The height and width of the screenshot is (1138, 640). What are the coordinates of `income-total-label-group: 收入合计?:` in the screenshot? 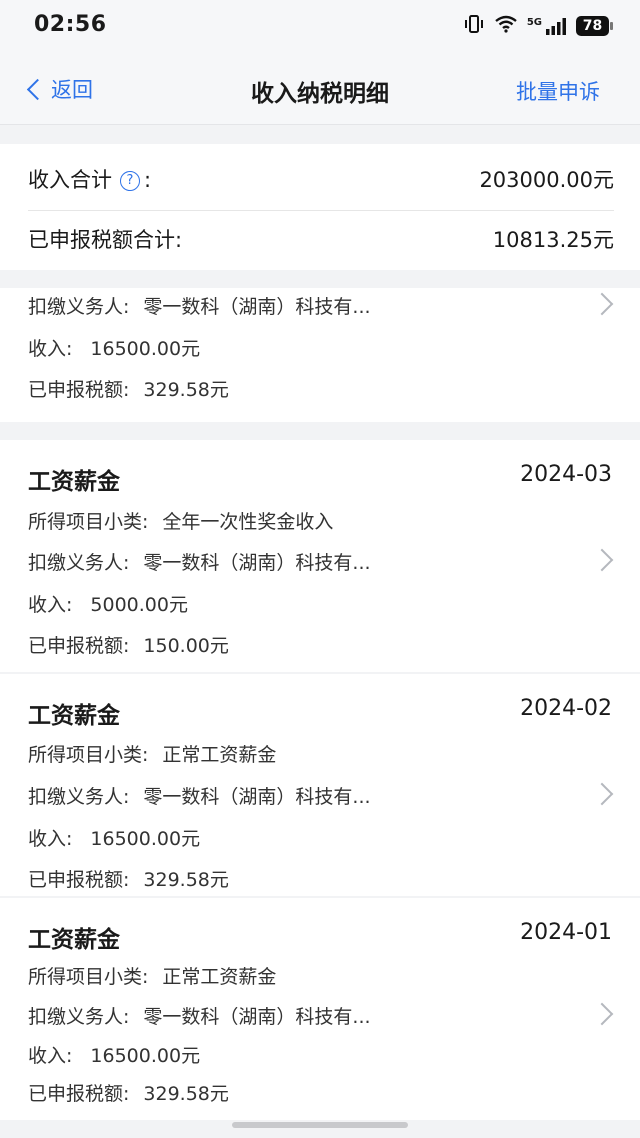 It's located at (89, 179).